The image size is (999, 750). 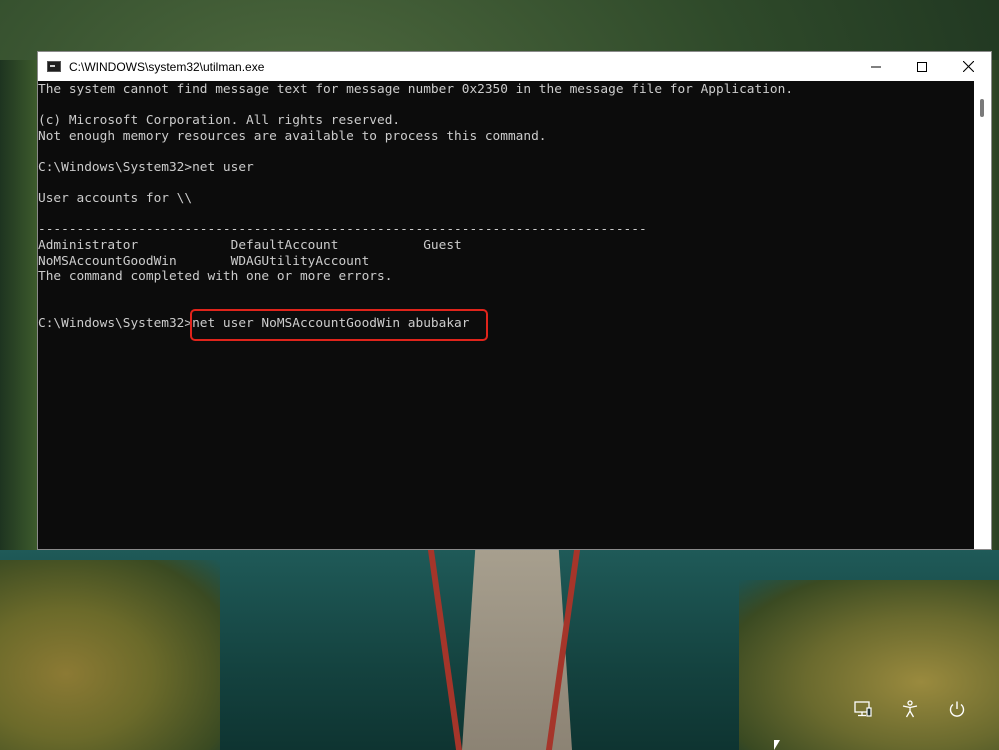 I want to click on console-line: C:\Windows\System32>net user, so click(x=146, y=167).